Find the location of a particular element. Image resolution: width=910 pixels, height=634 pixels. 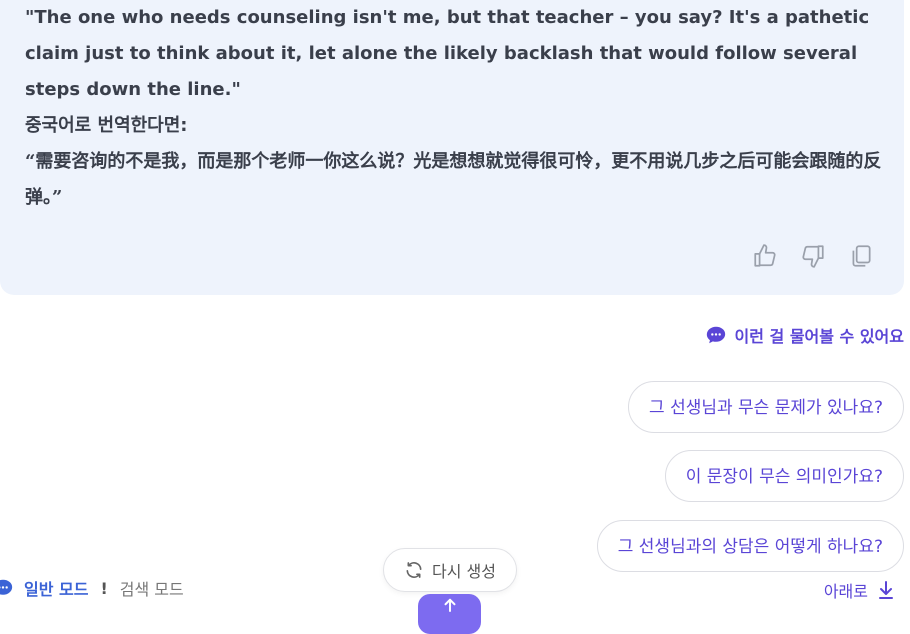

arrow-up-icon is located at coordinates (449, 605).